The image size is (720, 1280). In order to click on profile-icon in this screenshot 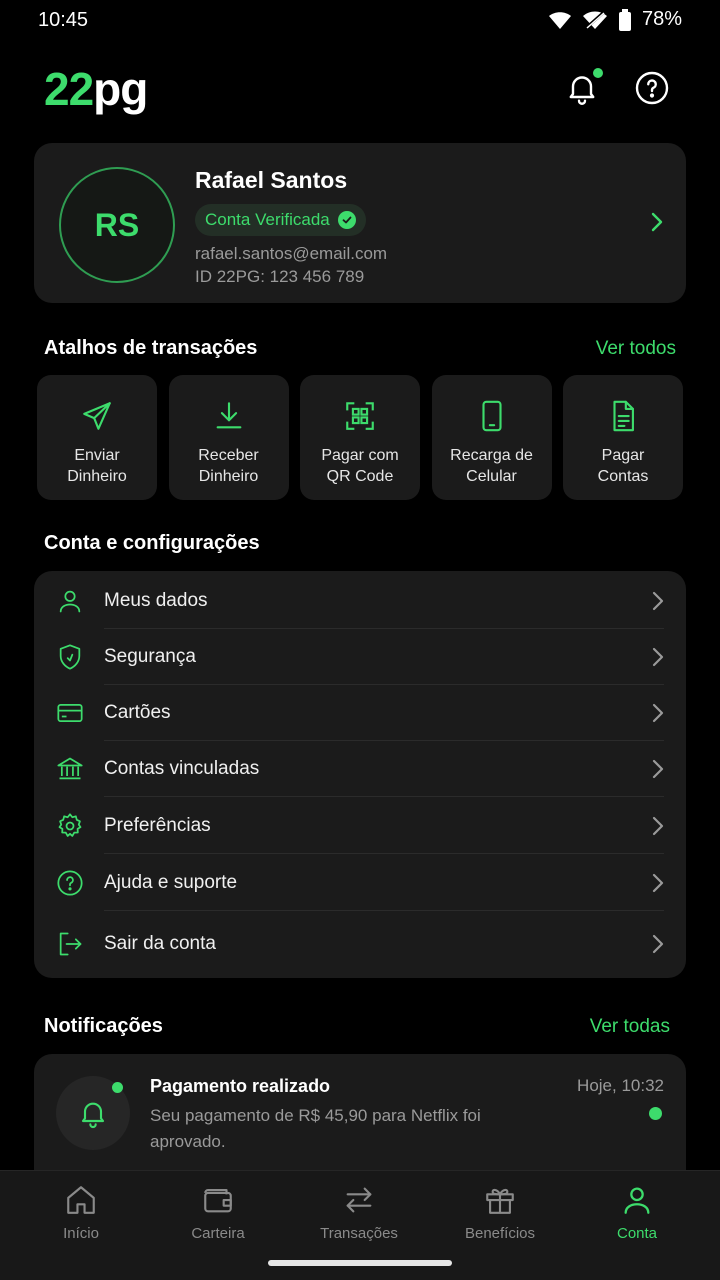, I will do `click(637, 1200)`.